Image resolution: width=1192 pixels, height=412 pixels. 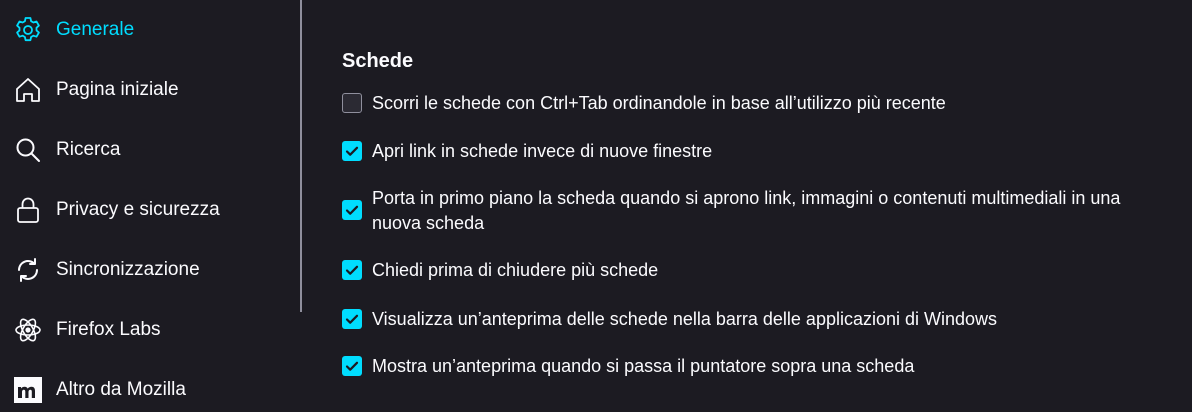 What do you see at coordinates (754, 270) in the screenshot?
I see `option-confirm-close-tabs: Chiedi prima di chiudere più schede` at bounding box center [754, 270].